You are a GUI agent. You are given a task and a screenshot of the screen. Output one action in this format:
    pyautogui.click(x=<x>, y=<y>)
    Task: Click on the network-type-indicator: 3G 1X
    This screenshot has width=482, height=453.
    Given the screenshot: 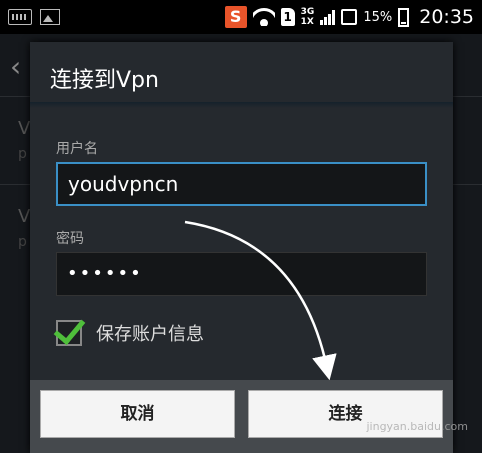 What is the action you would take?
    pyautogui.click(x=307, y=17)
    